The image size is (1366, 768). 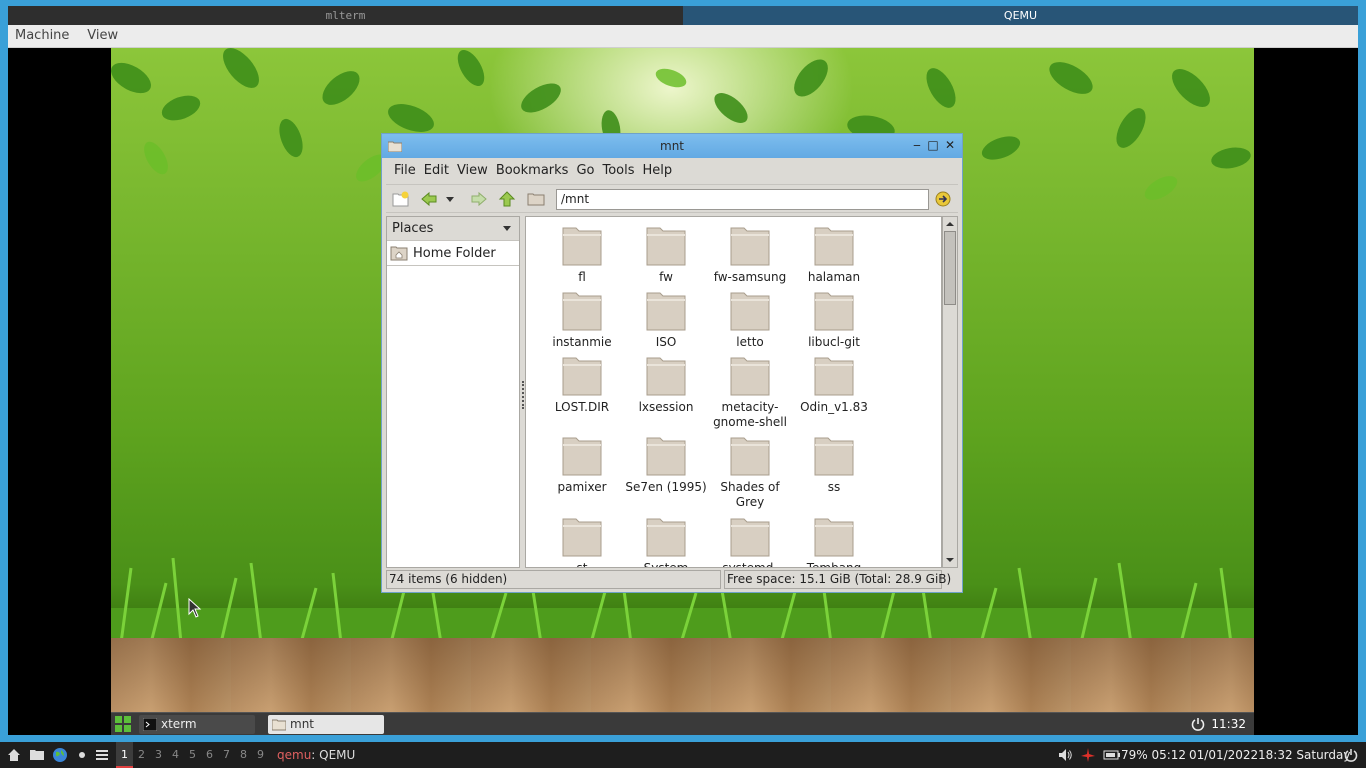 What do you see at coordinates (618, 171) in the screenshot?
I see `menu-tools: Tools` at bounding box center [618, 171].